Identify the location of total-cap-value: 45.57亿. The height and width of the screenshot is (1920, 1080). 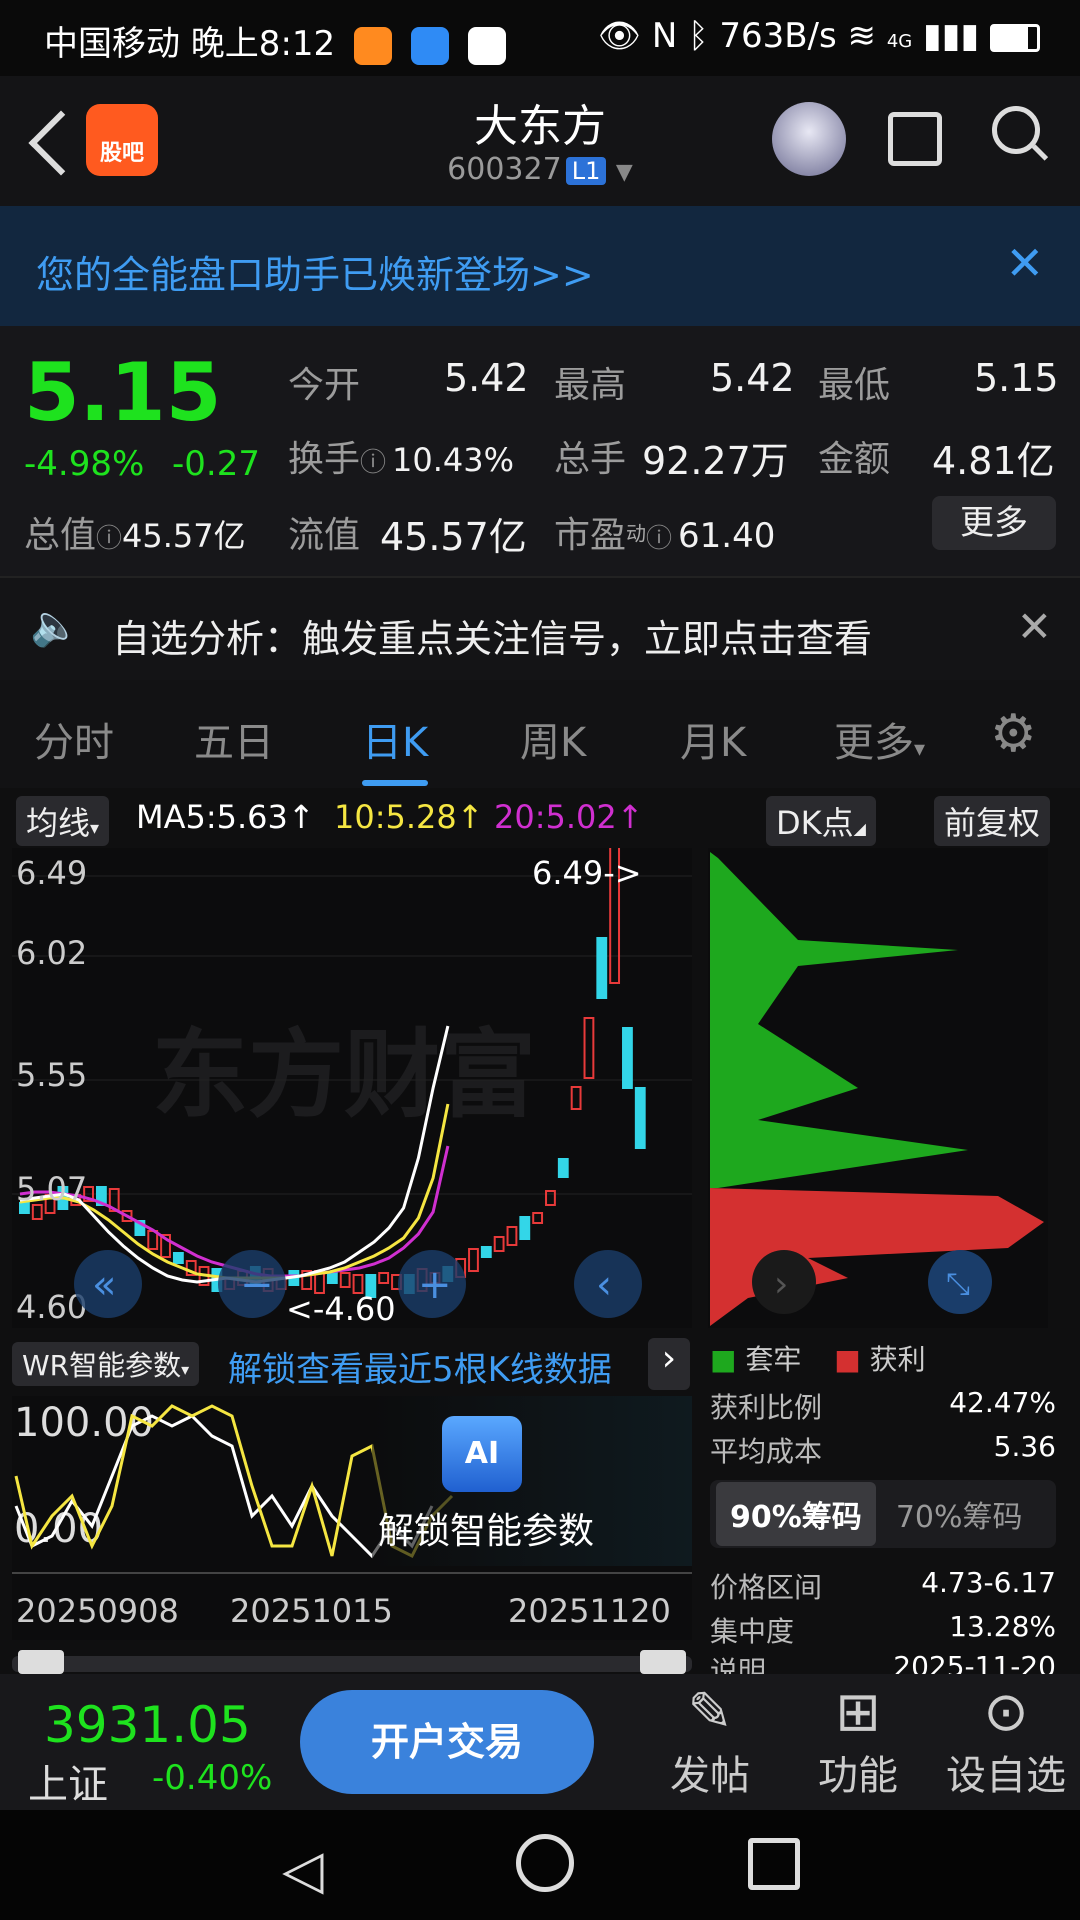
(184, 536).